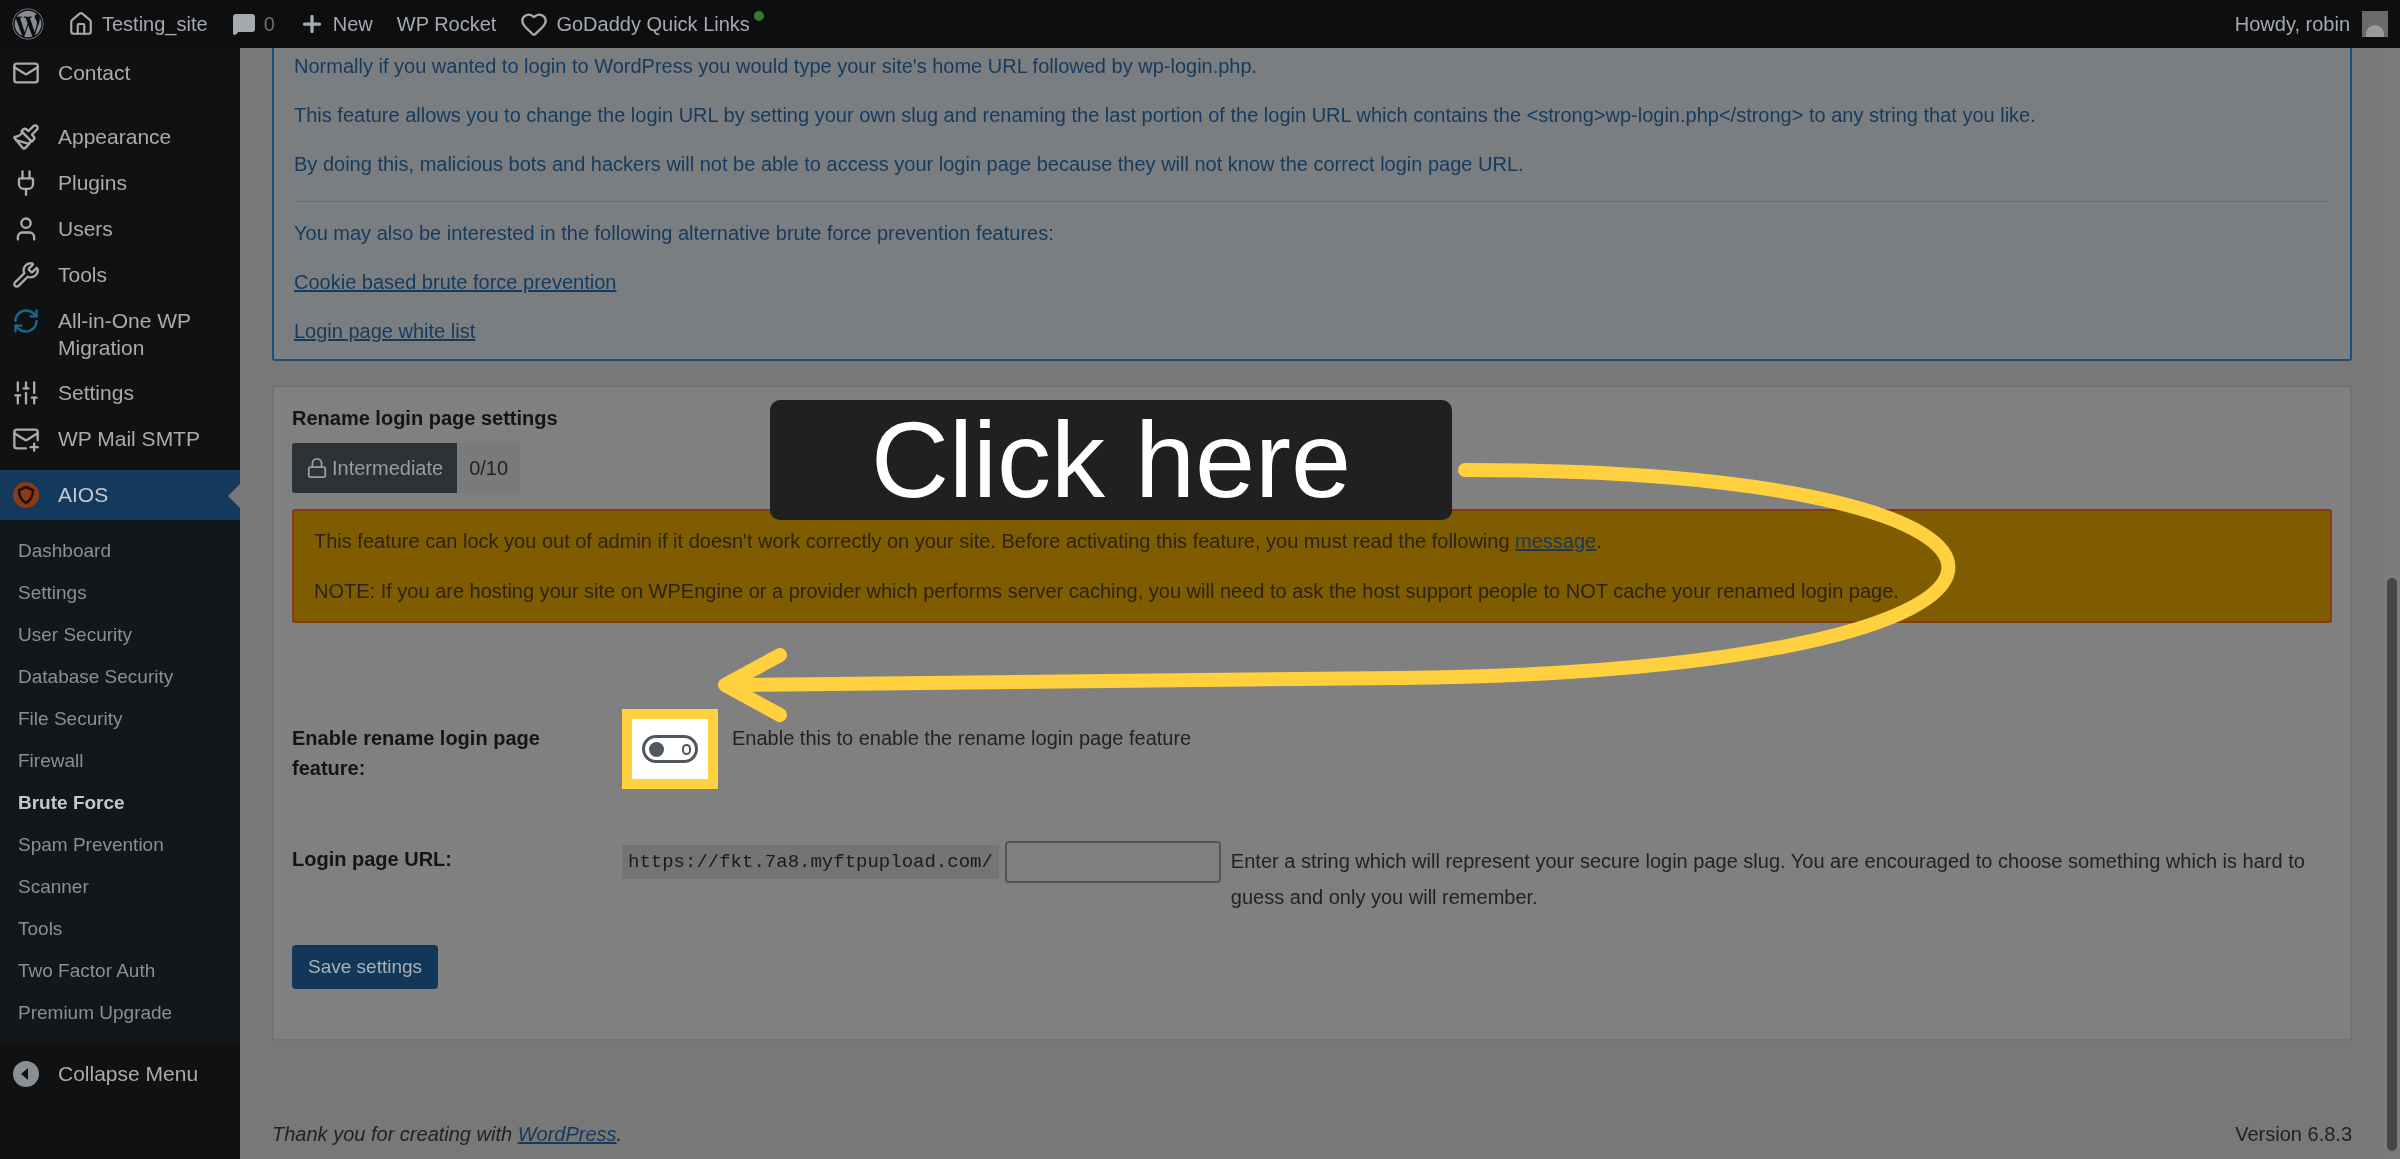 Image resolution: width=2400 pixels, height=1159 pixels. Describe the element at coordinates (120, 593) in the screenshot. I see `submenu-item: Settings` at that location.